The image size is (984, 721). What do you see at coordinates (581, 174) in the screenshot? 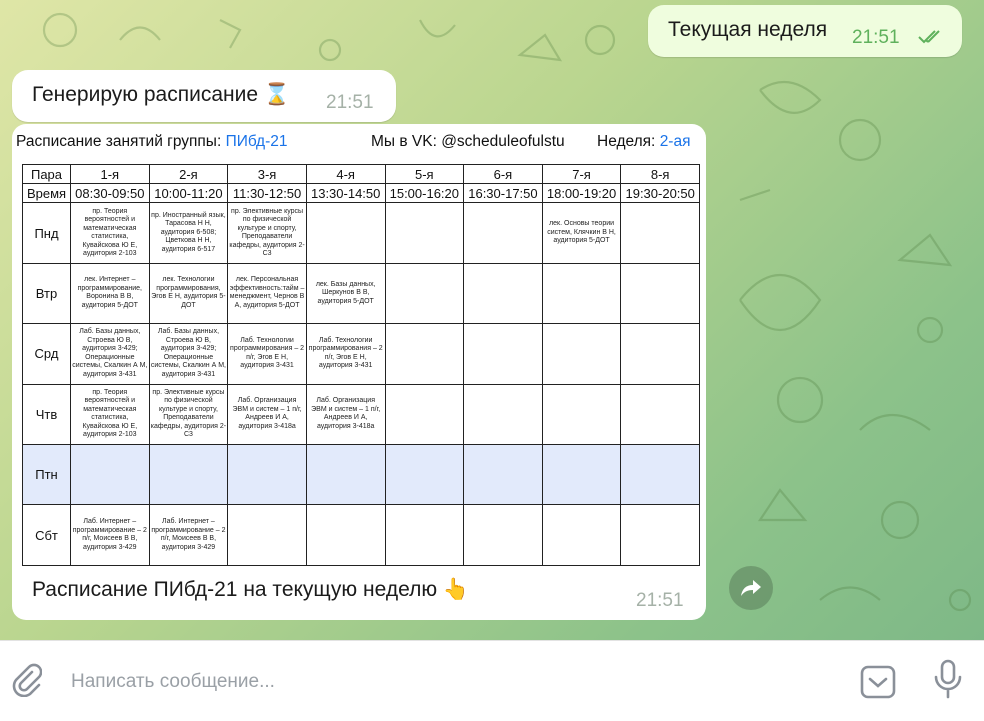
I see `period-header: 7-я` at bounding box center [581, 174].